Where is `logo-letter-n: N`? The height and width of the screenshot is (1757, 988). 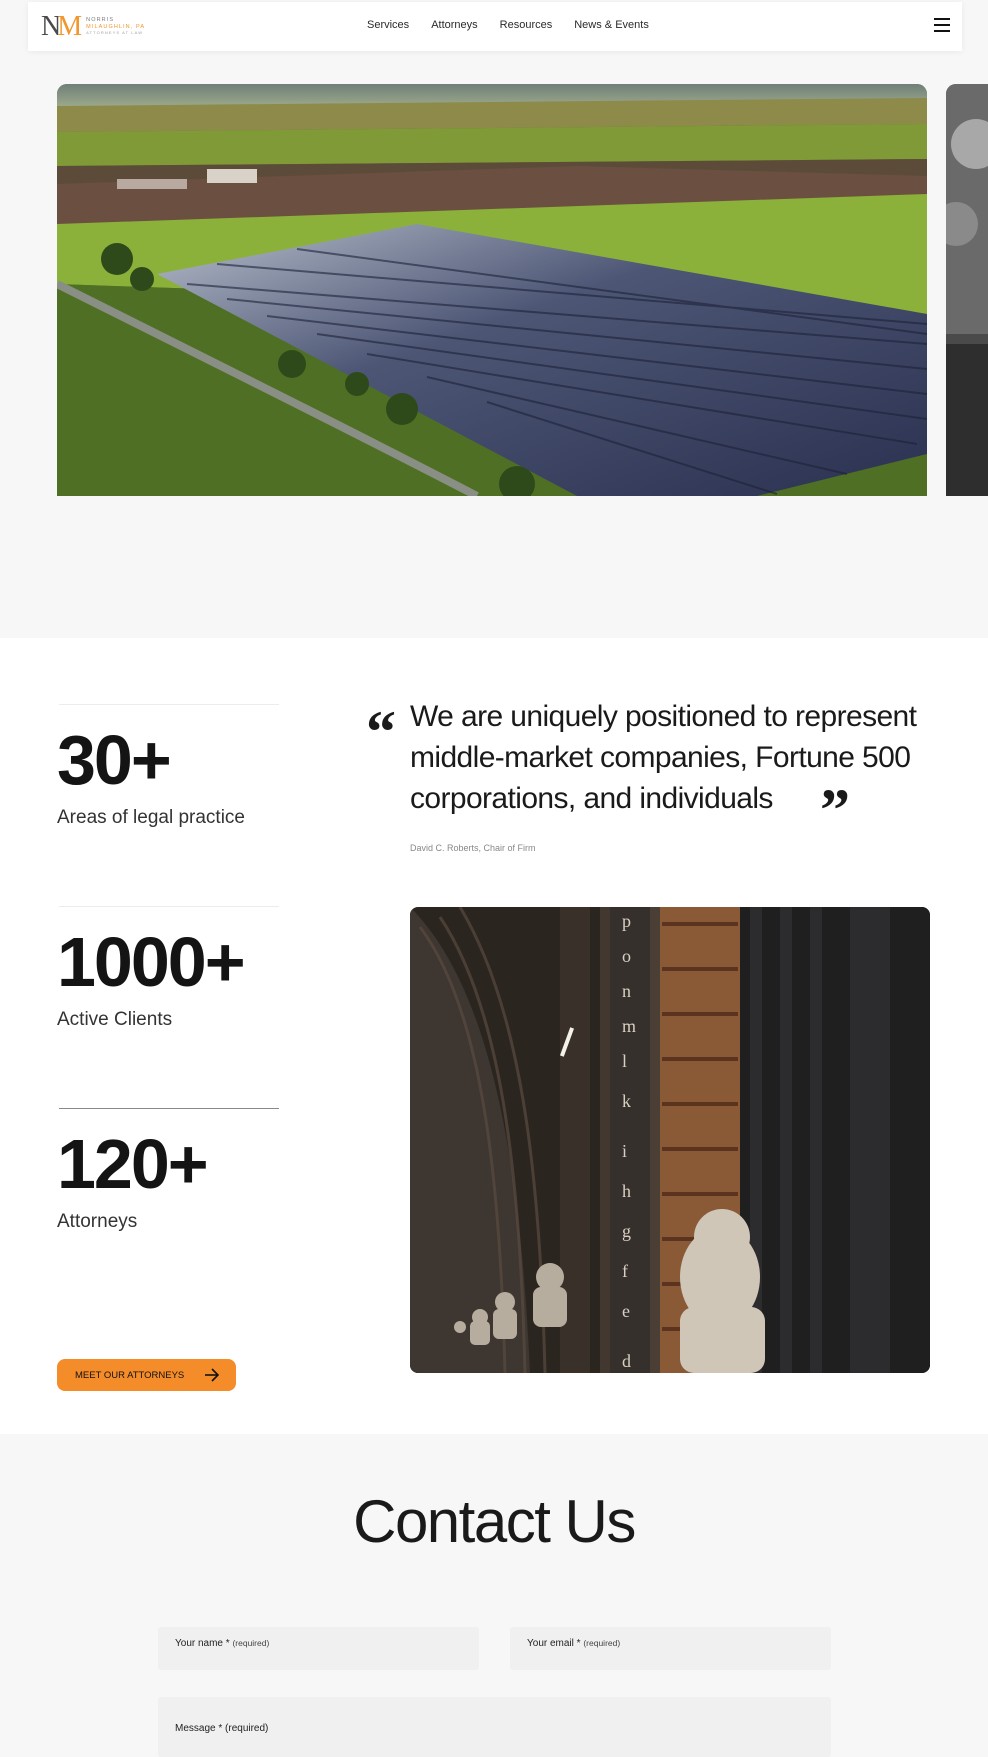
logo-letter-n: N is located at coordinates (51, 26).